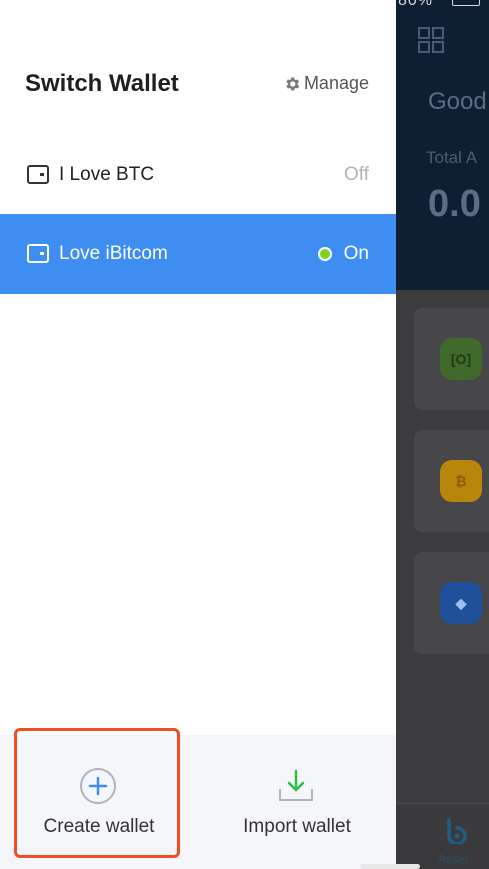 The image size is (489, 869). What do you see at coordinates (336, 83) in the screenshot?
I see `manage-label: Manage` at bounding box center [336, 83].